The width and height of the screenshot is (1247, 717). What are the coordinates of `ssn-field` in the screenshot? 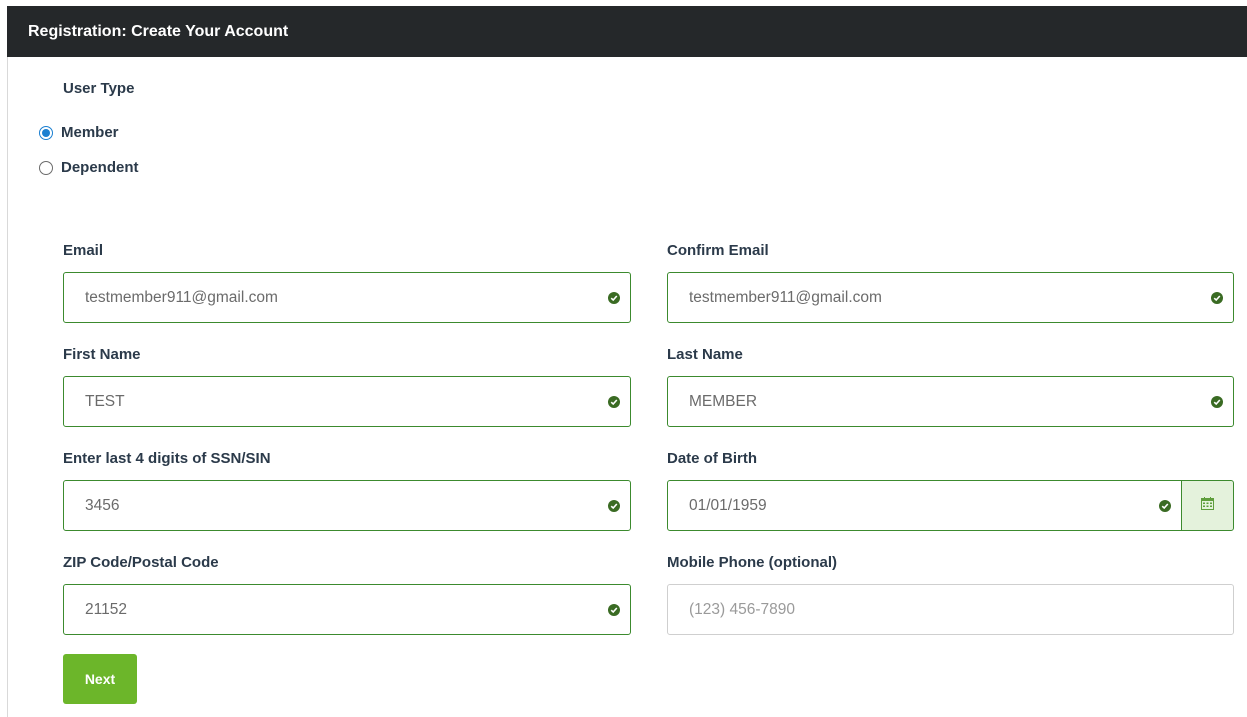 It's located at (346, 505).